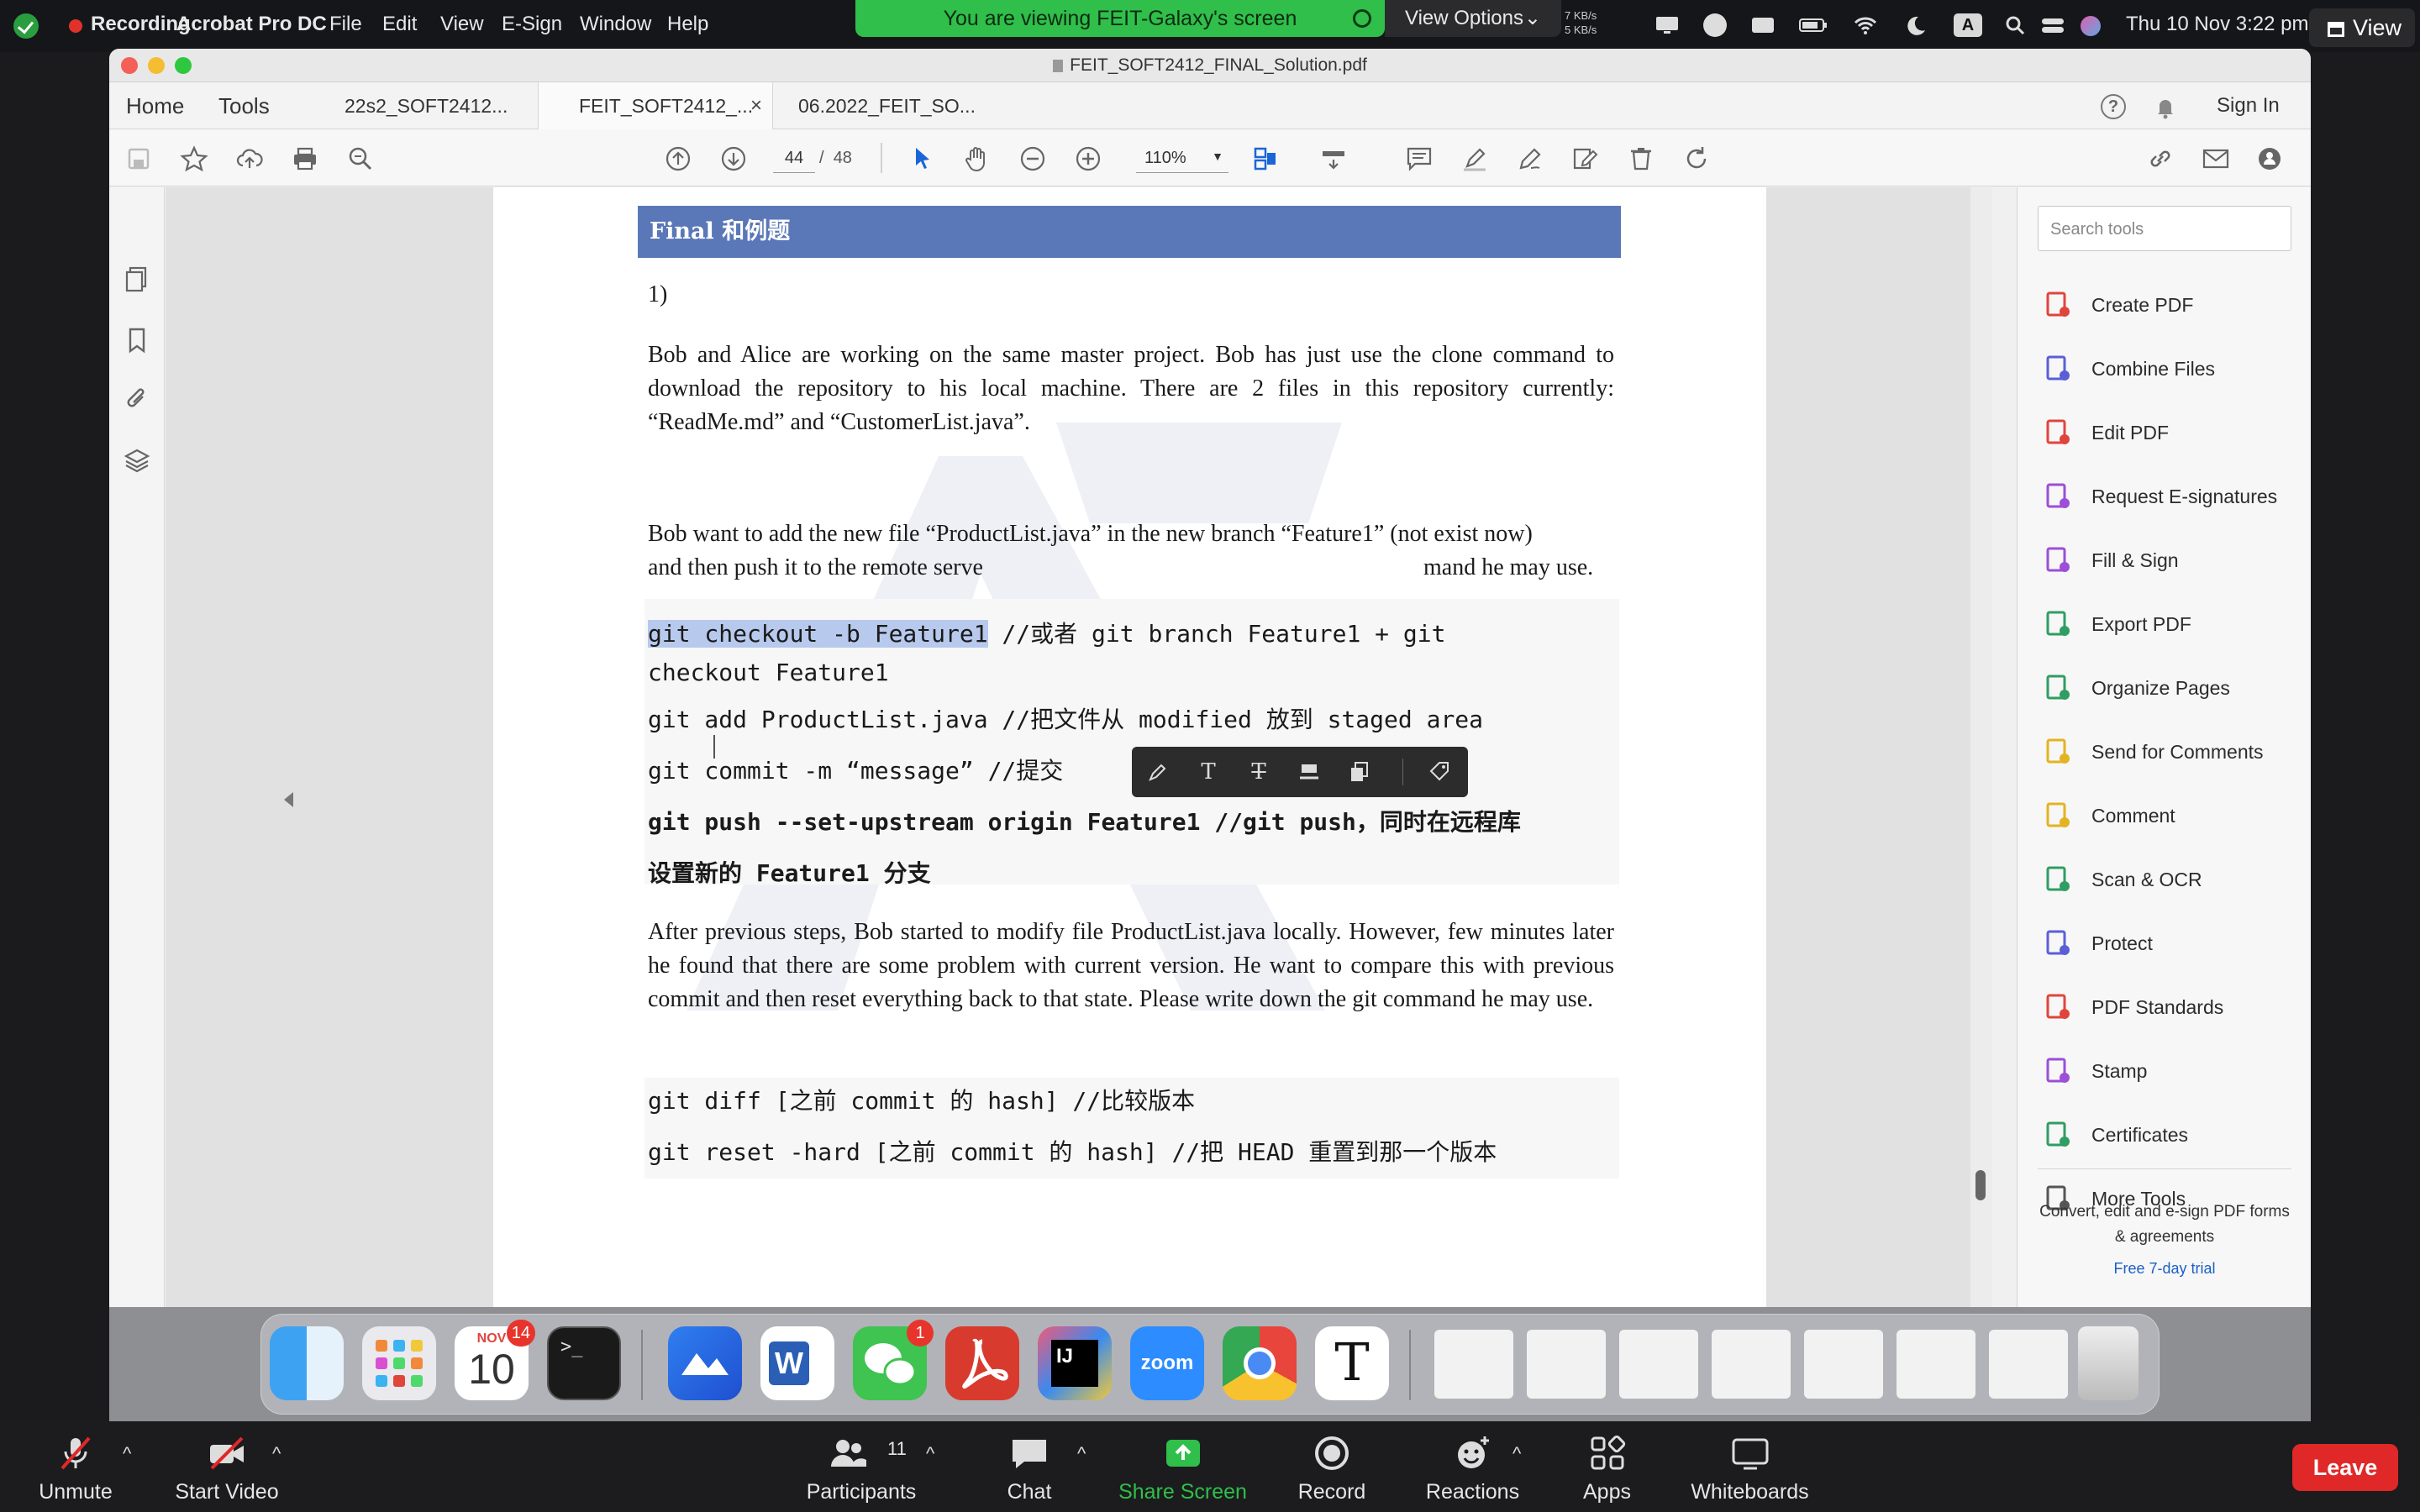 The image size is (2420, 1512). Describe the element at coordinates (688, 24) in the screenshot. I see `menu-help: Help` at that location.